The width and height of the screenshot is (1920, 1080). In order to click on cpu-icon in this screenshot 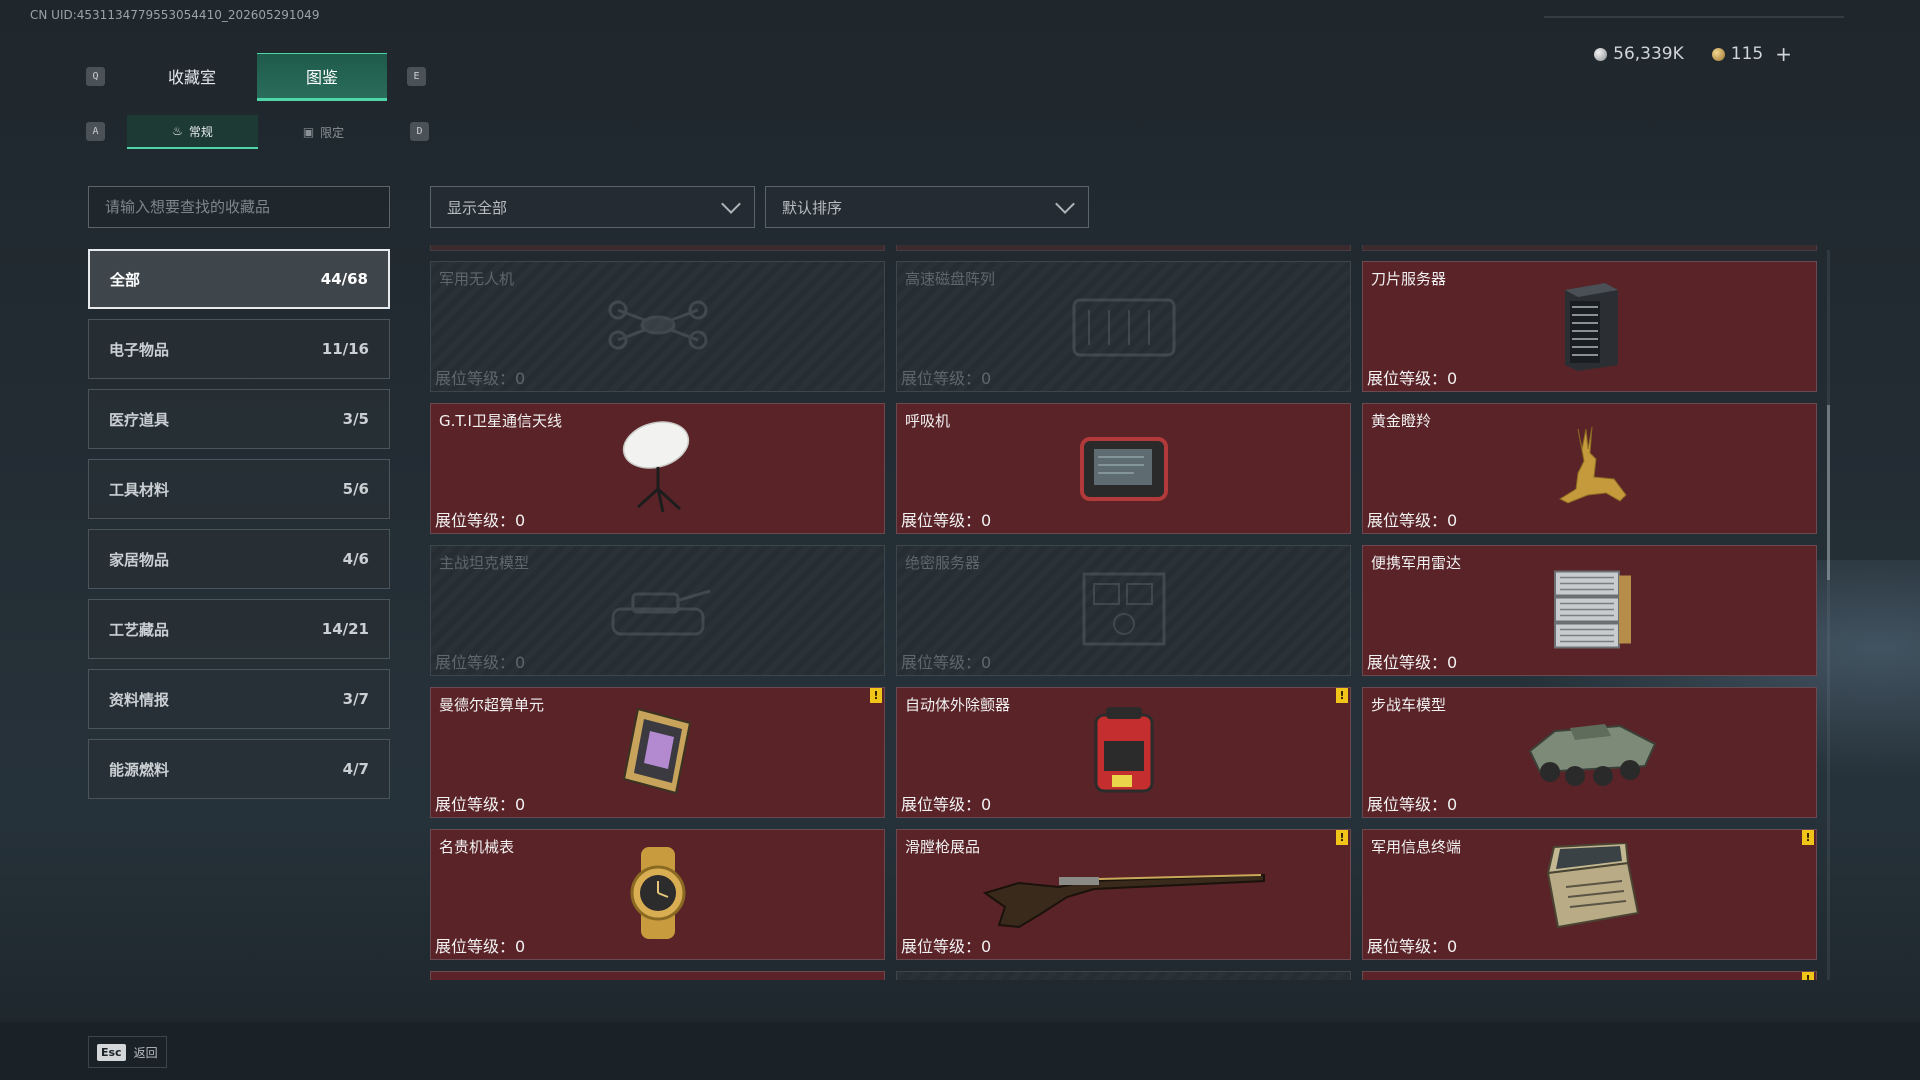, I will do `click(658, 753)`.